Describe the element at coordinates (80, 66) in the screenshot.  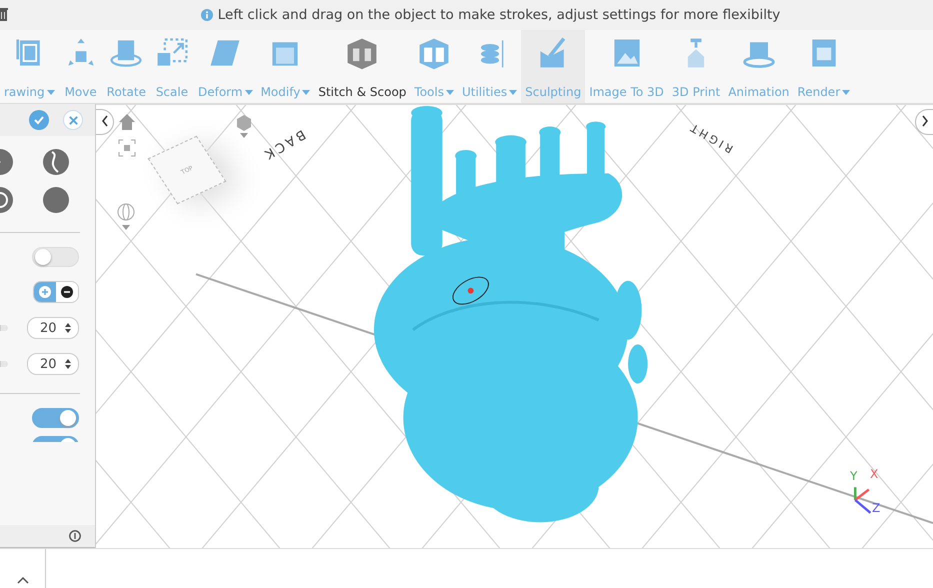
I see `toolbar-button: Move` at that location.